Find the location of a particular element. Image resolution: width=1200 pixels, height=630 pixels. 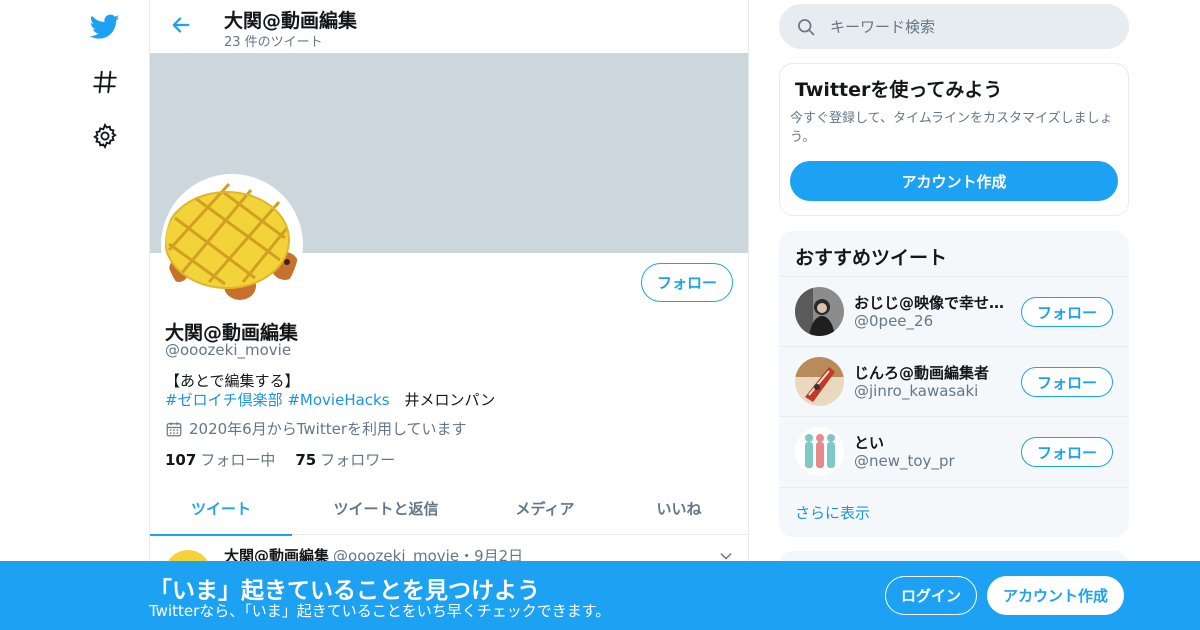

following-label: フォロー中 is located at coordinates (238, 460).